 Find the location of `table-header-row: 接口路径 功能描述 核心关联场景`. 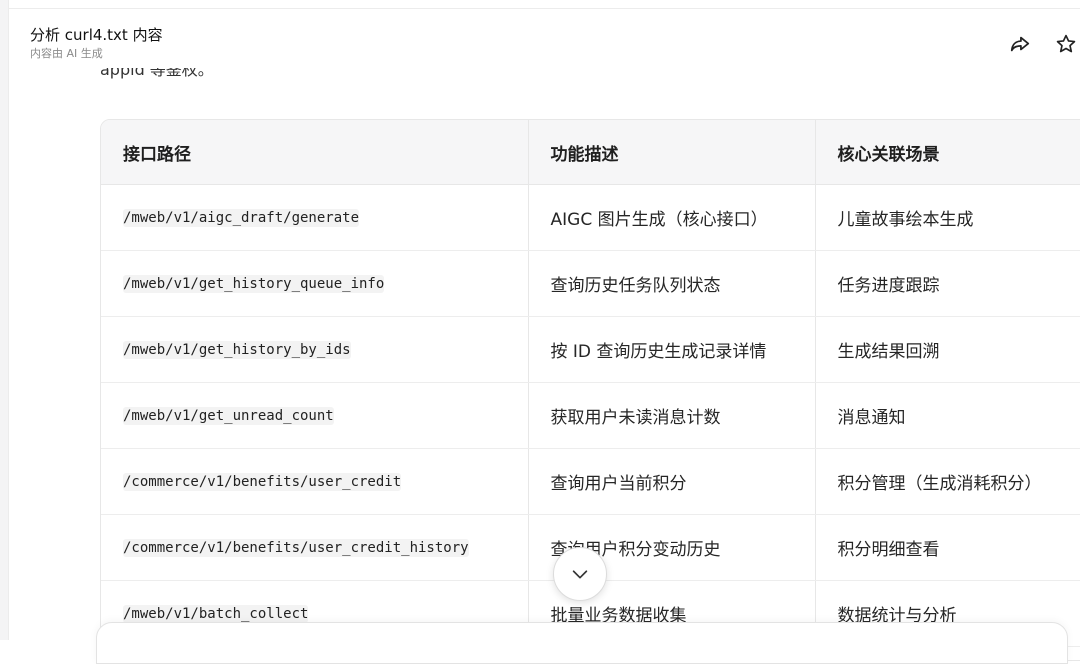

table-header-row: 接口路径 功能描述 核心关联场景 is located at coordinates (590, 152).